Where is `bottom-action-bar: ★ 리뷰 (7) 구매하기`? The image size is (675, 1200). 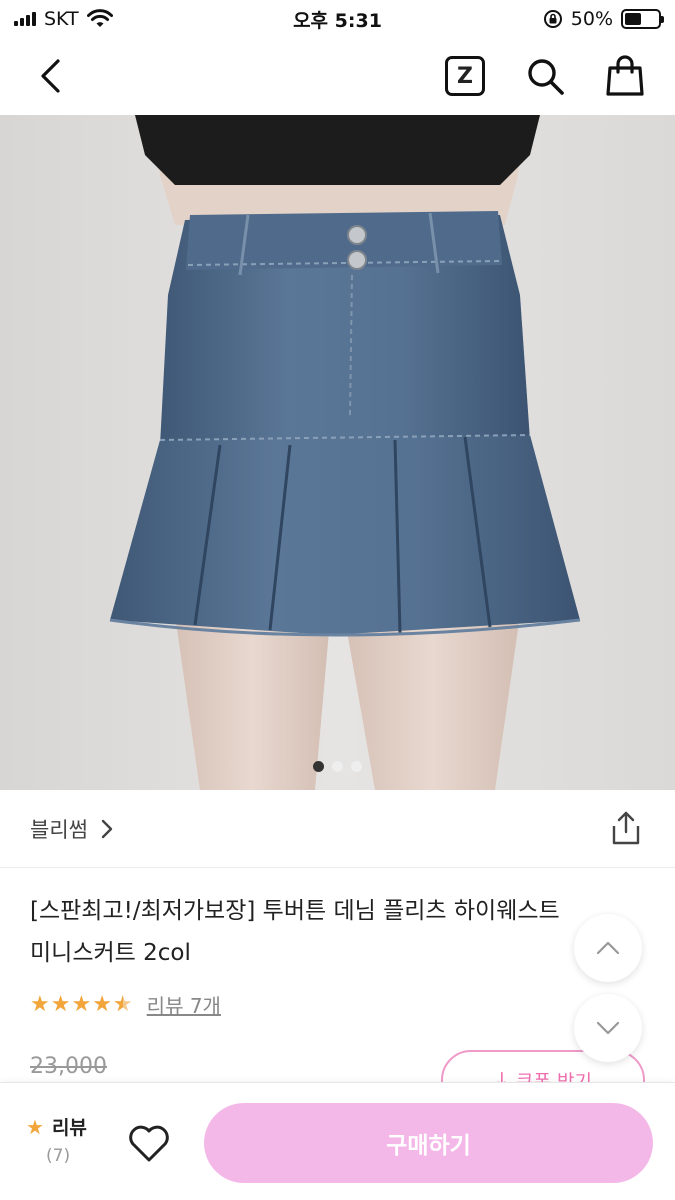
bottom-action-bar: ★ 리뷰 (7) 구매하기 is located at coordinates (337, 1141).